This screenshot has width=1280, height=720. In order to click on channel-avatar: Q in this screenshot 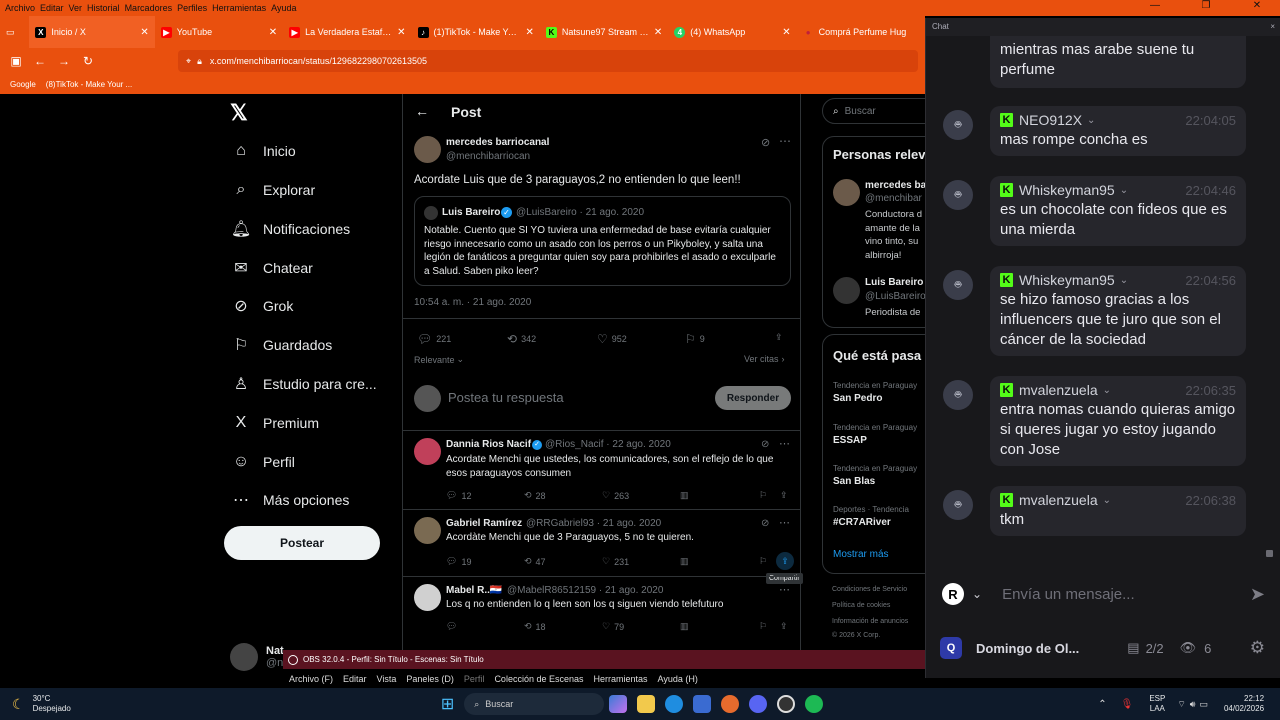, I will do `click(951, 648)`.